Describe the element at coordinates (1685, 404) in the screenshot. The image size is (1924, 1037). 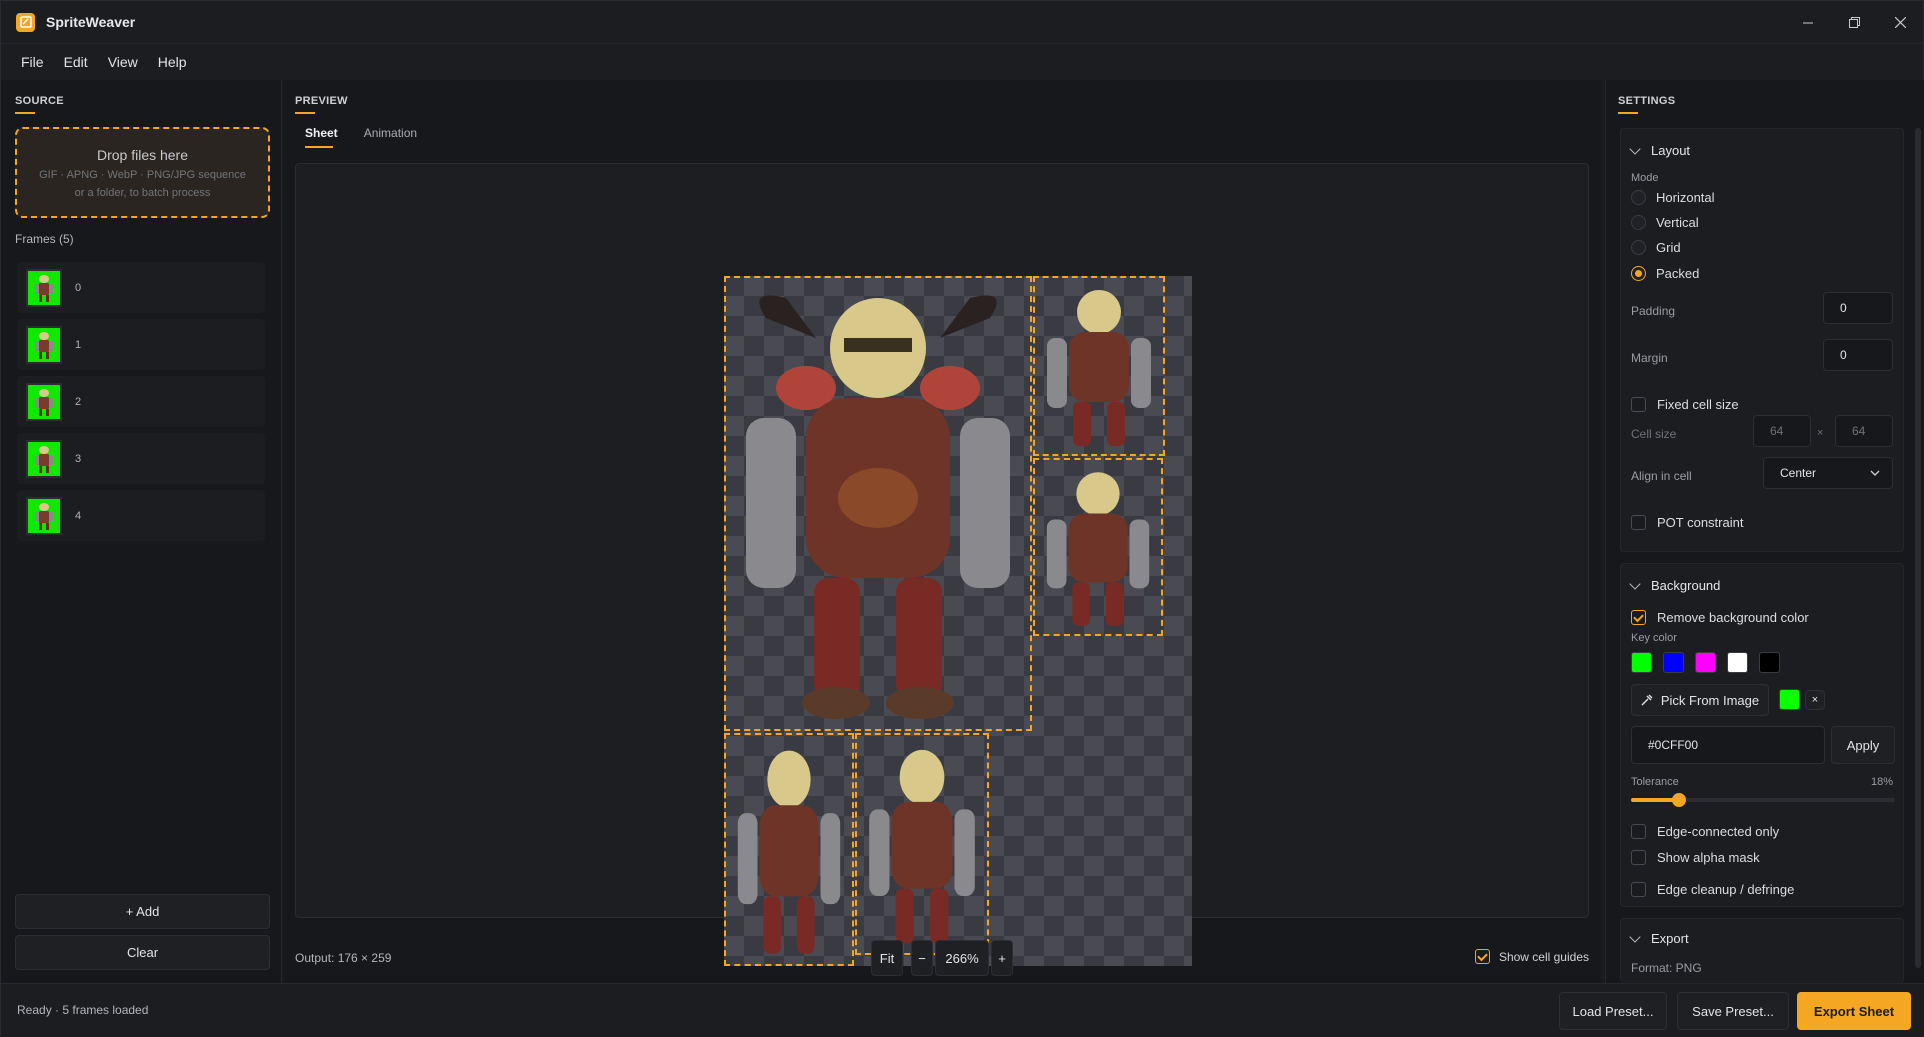
I see `fixed-cell-size-toggle: Fixed cell size` at that location.